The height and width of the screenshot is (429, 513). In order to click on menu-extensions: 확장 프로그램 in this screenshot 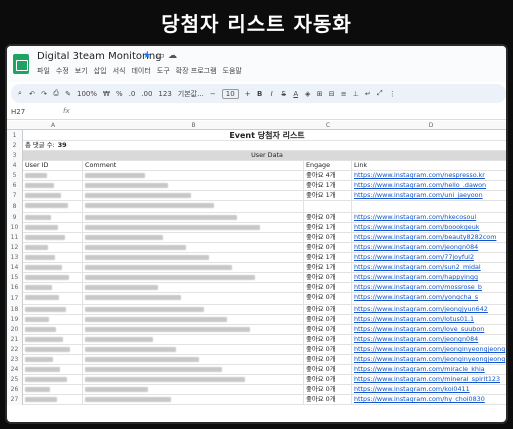, I will do `click(196, 71)`.